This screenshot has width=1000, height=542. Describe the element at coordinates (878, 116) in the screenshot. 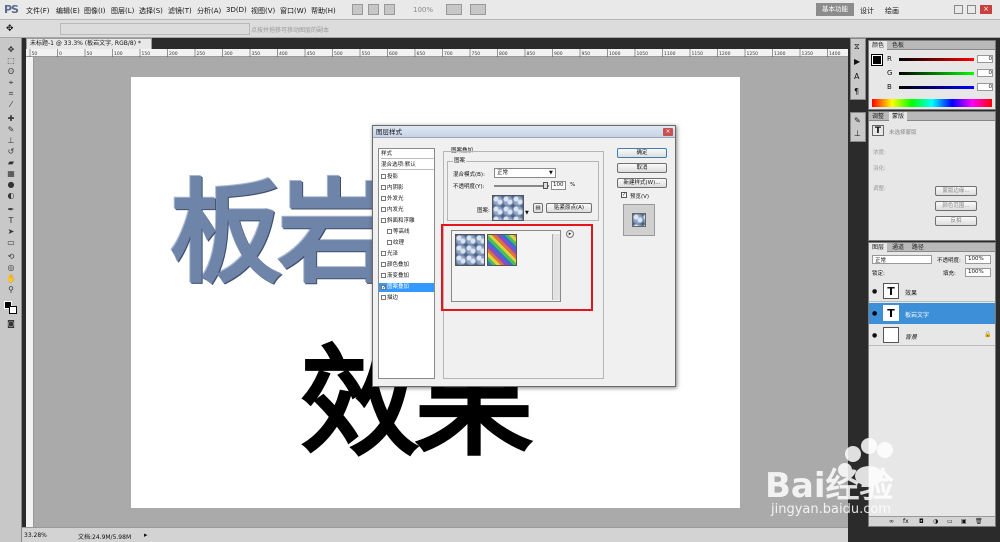

I see `tab-adjustments: 调整` at that location.